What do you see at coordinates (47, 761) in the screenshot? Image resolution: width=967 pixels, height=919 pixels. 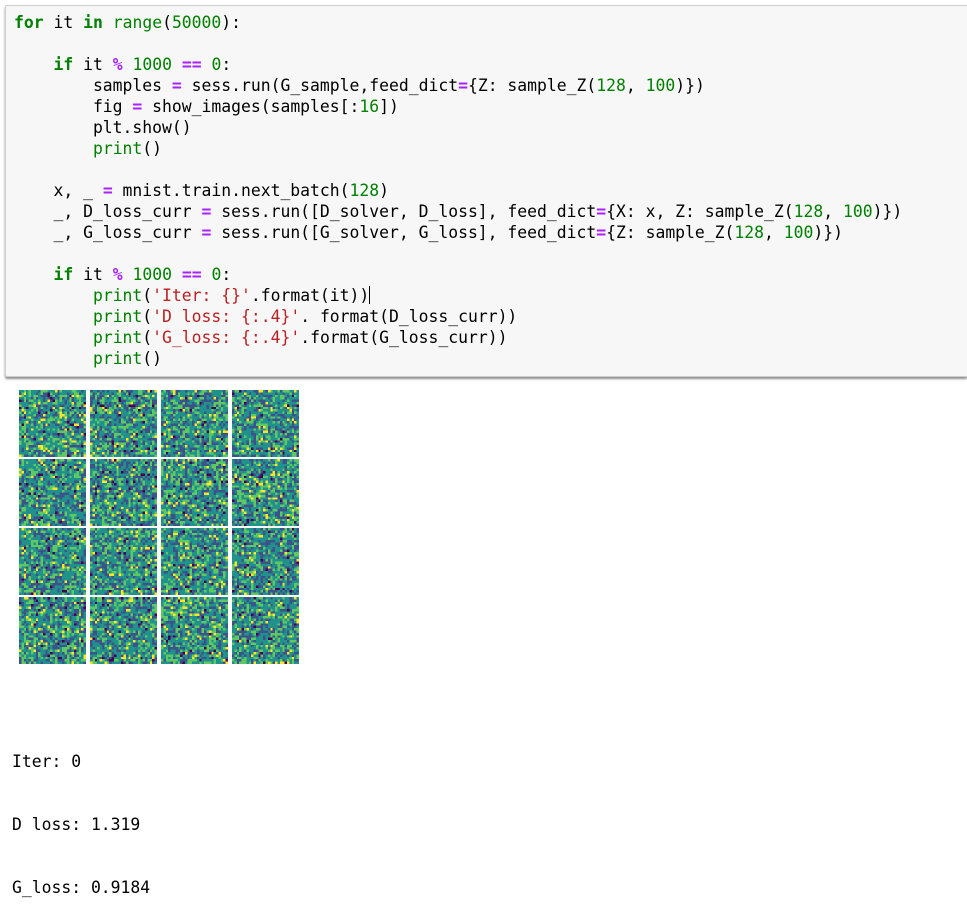 I see `output-line-iter: Iter: 0` at bounding box center [47, 761].